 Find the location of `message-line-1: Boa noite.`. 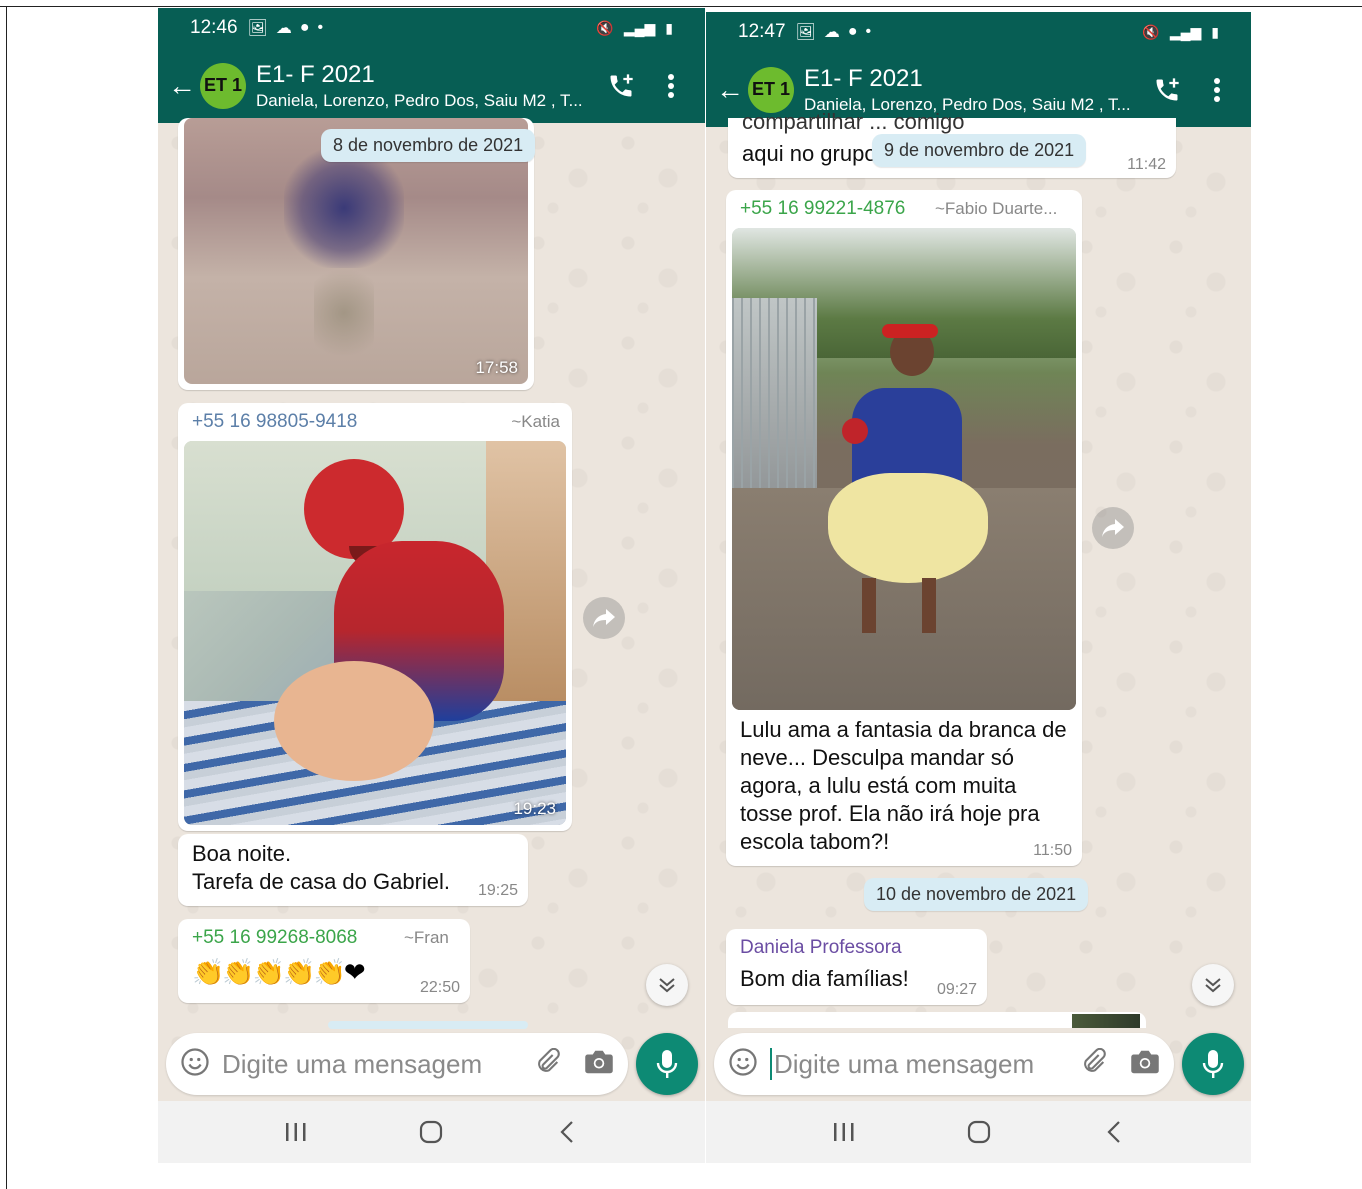

message-line-1: Boa noite. is located at coordinates (242, 853).